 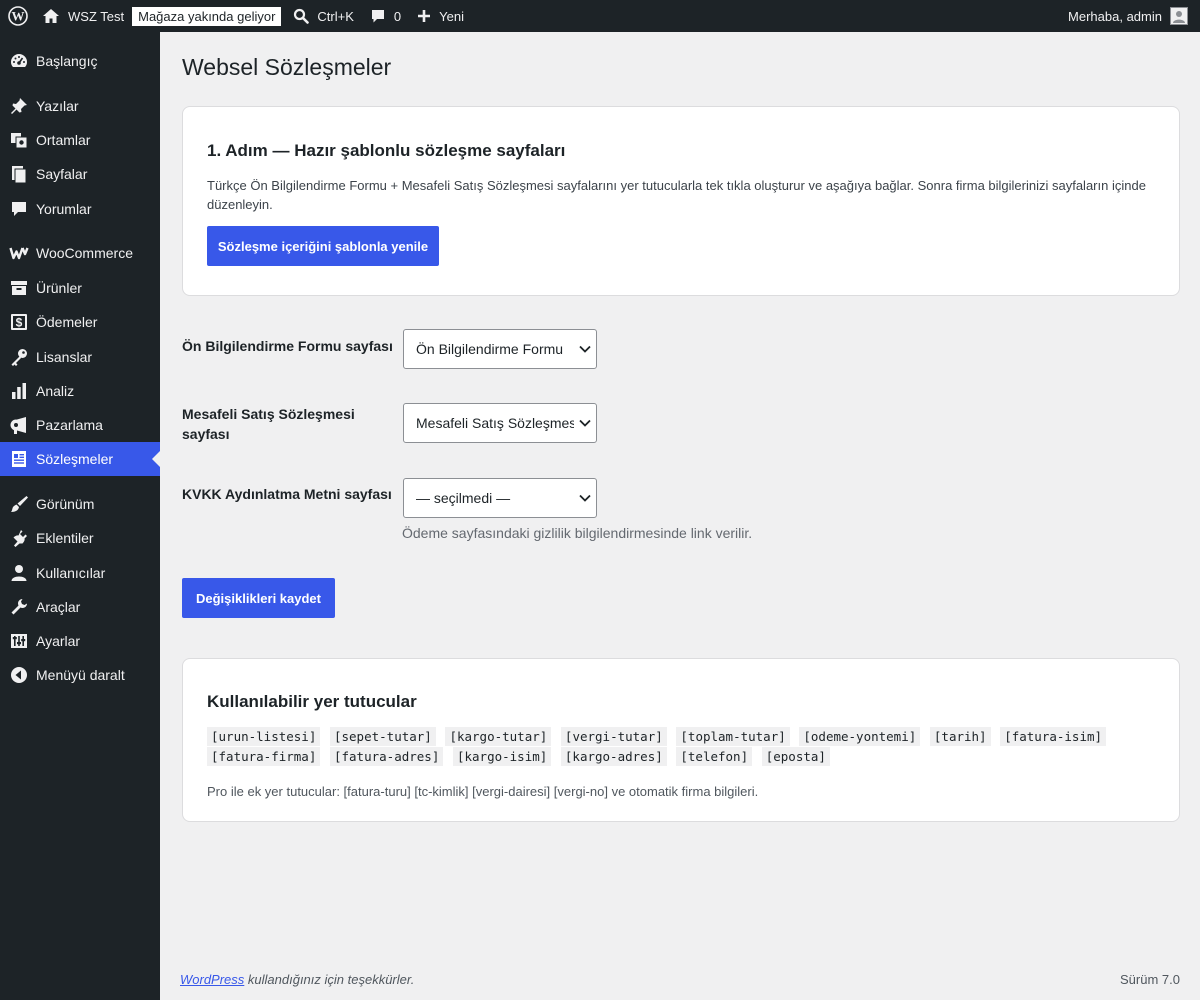 I want to click on svg-text: W, so click(x=18, y=16).